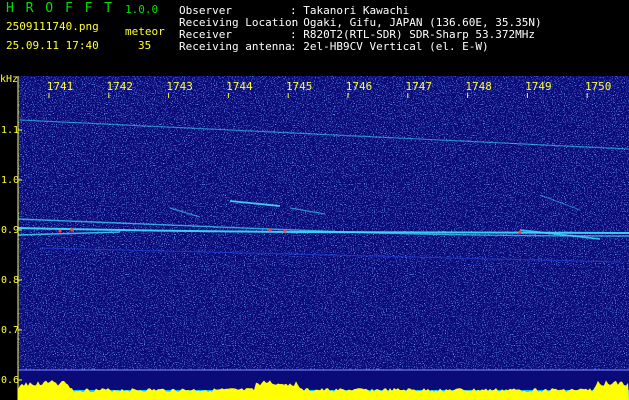 The height and width of the screenshot is (400, 629). I want to click on time-tick-label: 1741, so click(60, 86).